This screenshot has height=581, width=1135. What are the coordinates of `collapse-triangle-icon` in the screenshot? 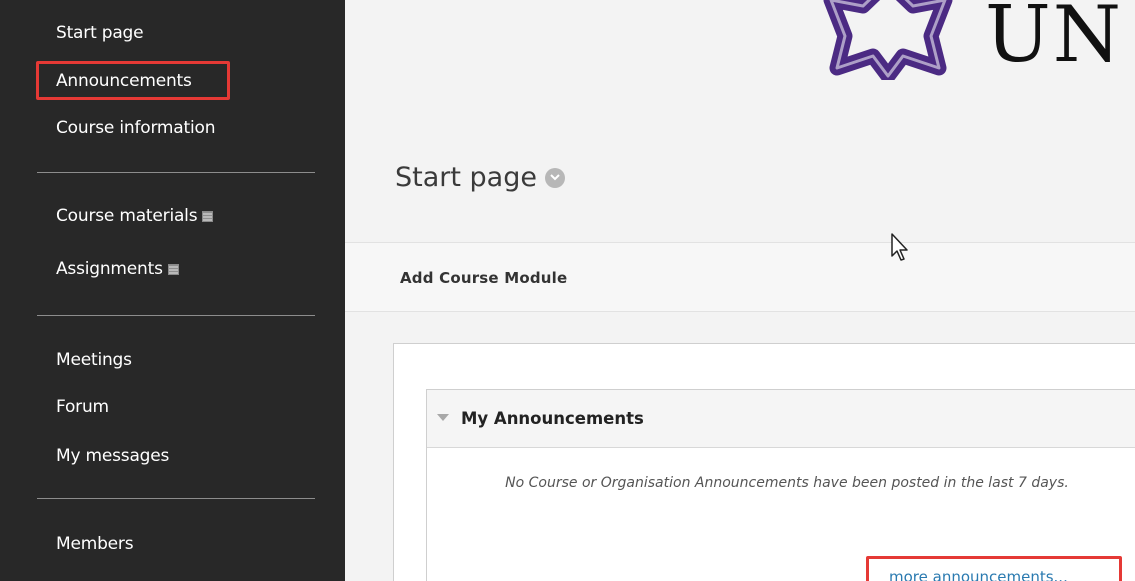 It's located at (443, 417).